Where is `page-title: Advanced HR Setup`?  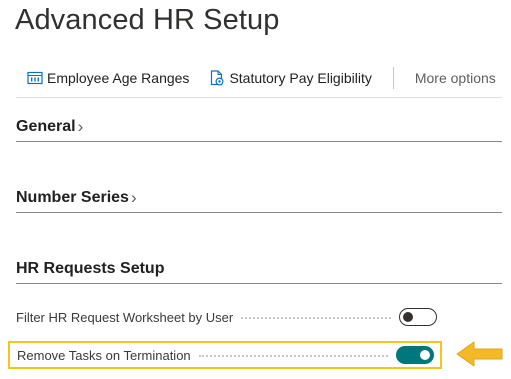
page-title: Advanced HR Setup is located at coordinates (147, 20).